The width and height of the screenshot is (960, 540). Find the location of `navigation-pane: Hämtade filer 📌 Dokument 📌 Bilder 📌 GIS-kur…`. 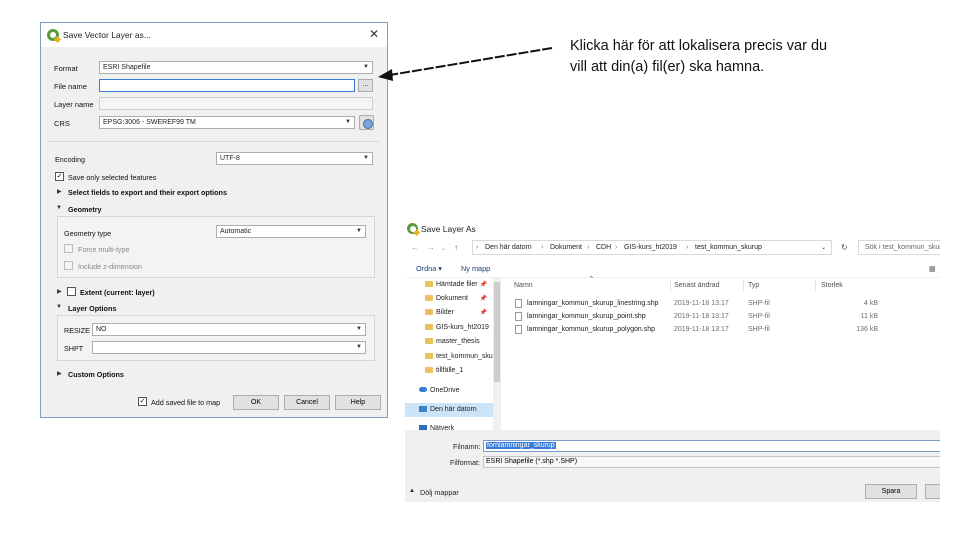

navigation-pane: Hämtade filer 📌 Dokument 📌 Bilder 📌 GIS-kur… is located at coordinates (453, 355).